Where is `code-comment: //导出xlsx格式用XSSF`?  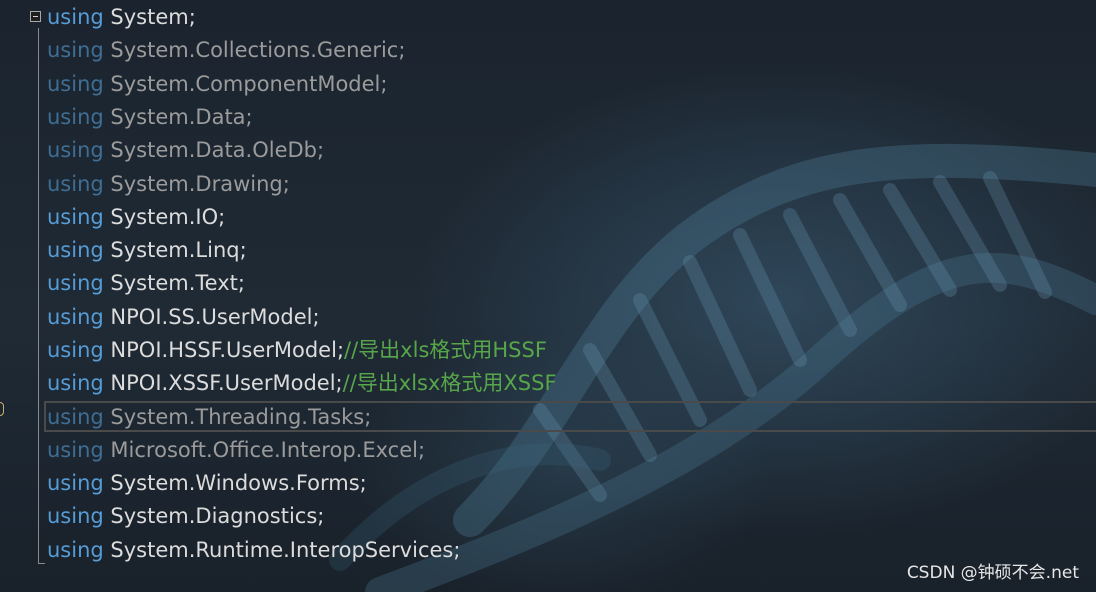 code-comment: //导出xlsx格式用XSSF is located at coordinates (449, 383).